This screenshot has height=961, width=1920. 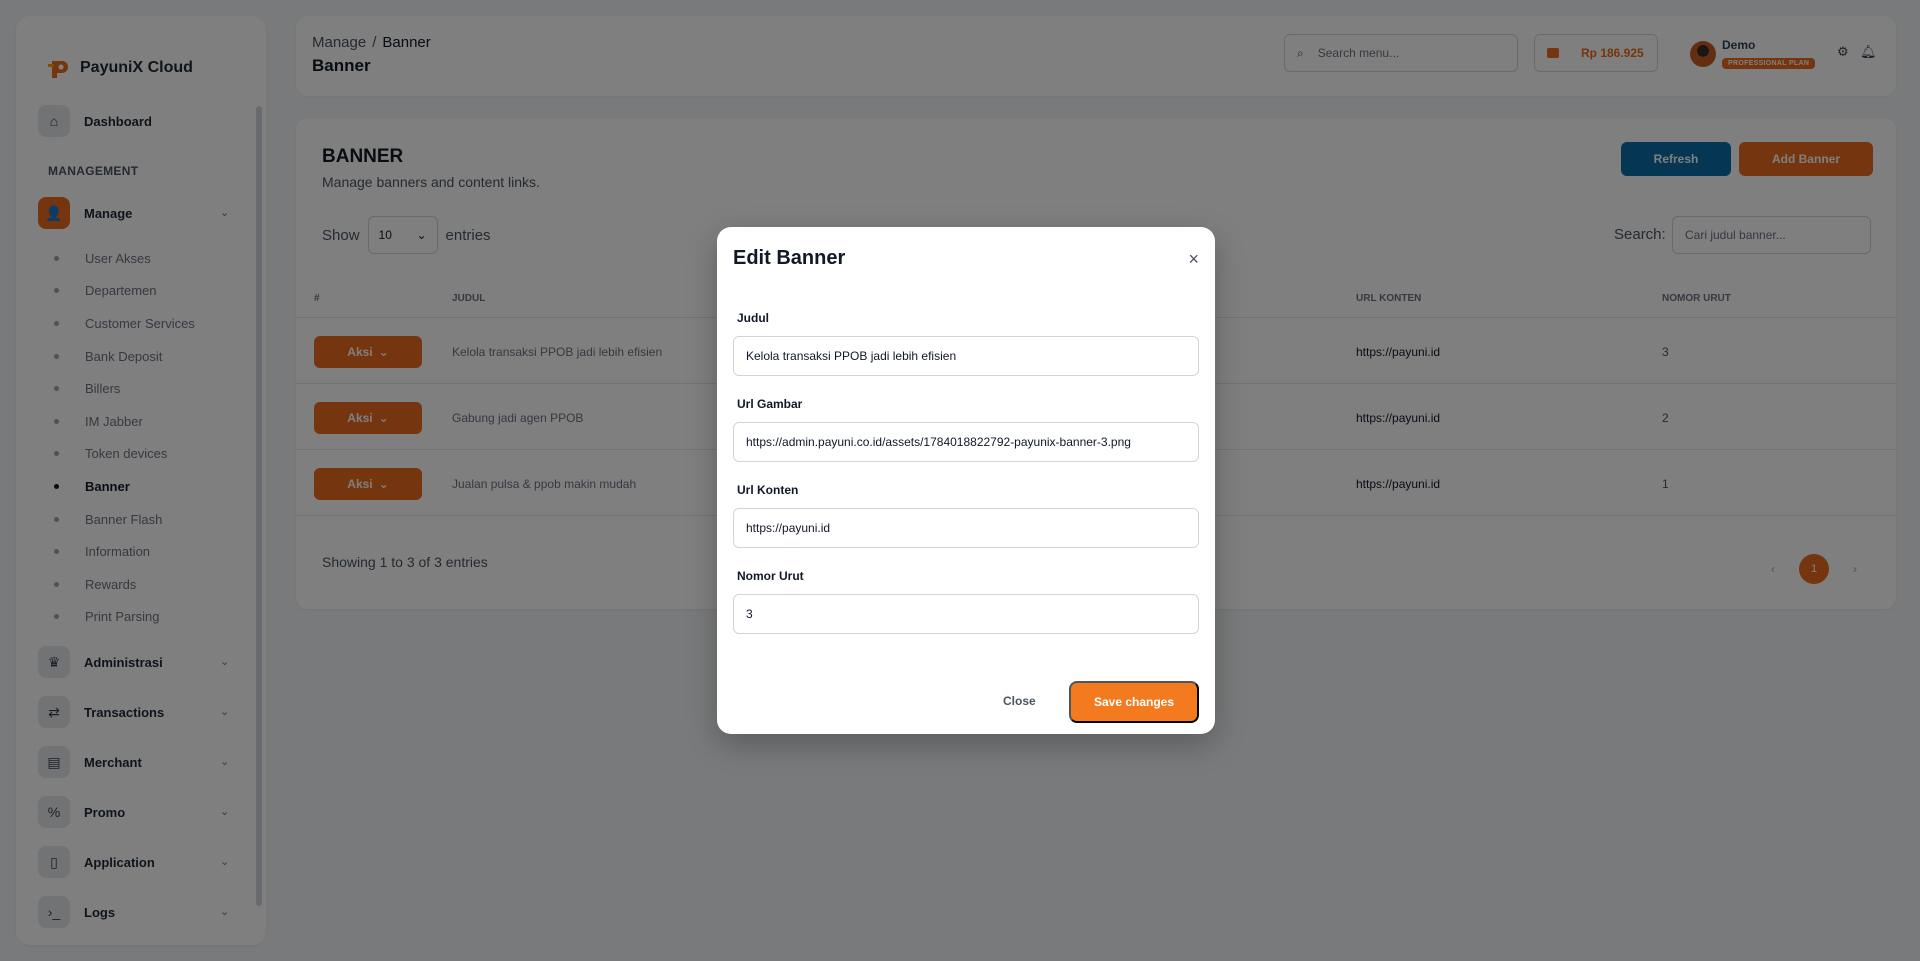 I want to click on url-konten-label: Url Konten, so click(x=768, y=490).